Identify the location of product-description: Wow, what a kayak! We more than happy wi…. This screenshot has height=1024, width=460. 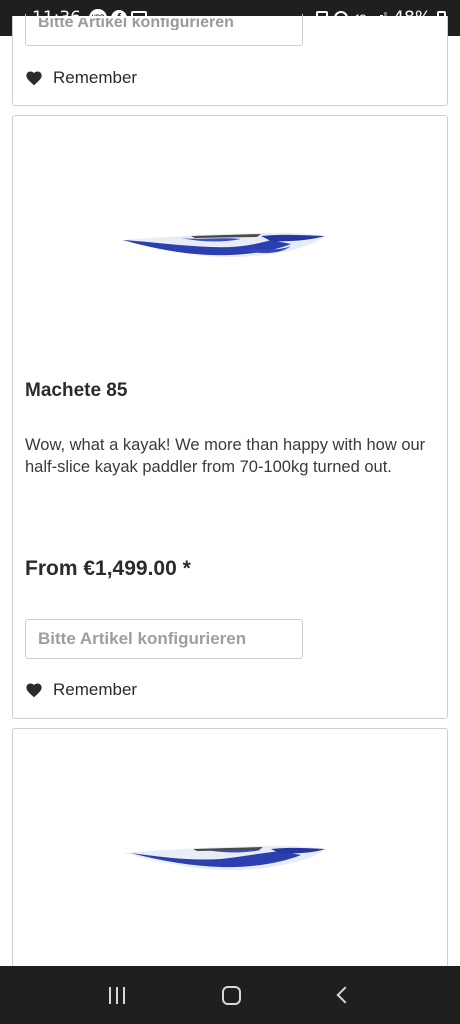
(225, 456).